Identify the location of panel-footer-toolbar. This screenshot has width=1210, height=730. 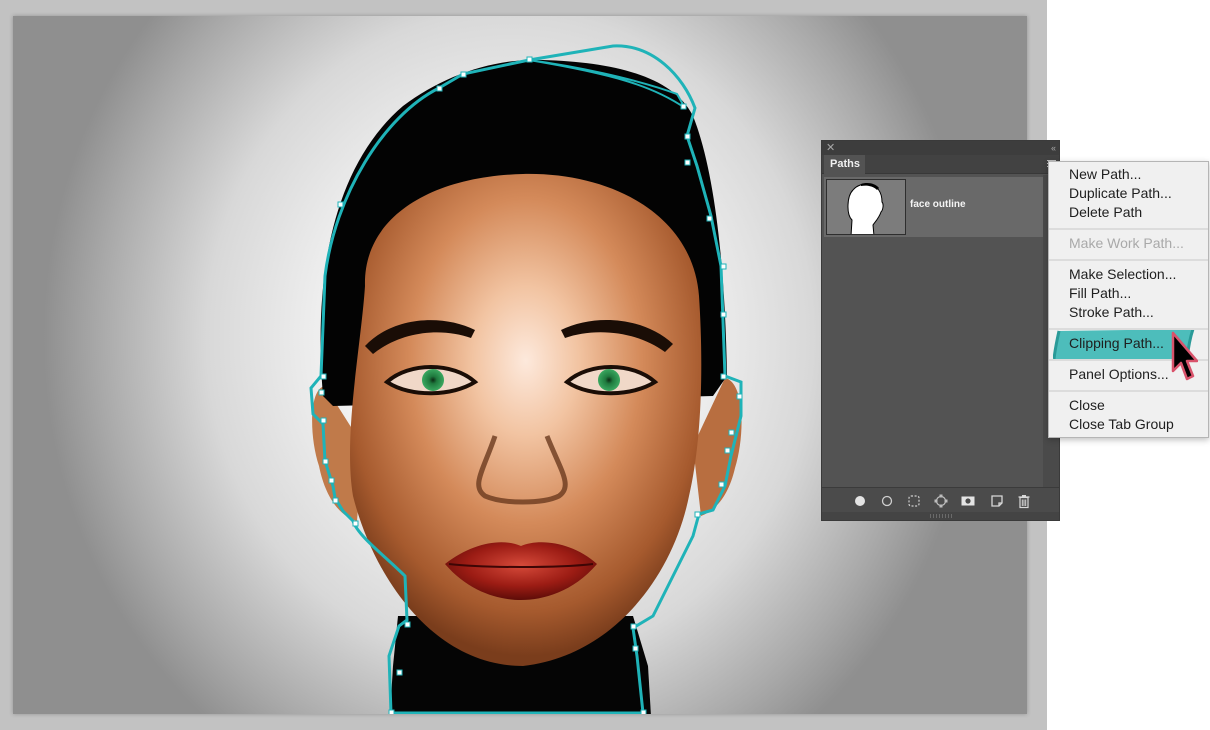
(940, 500).